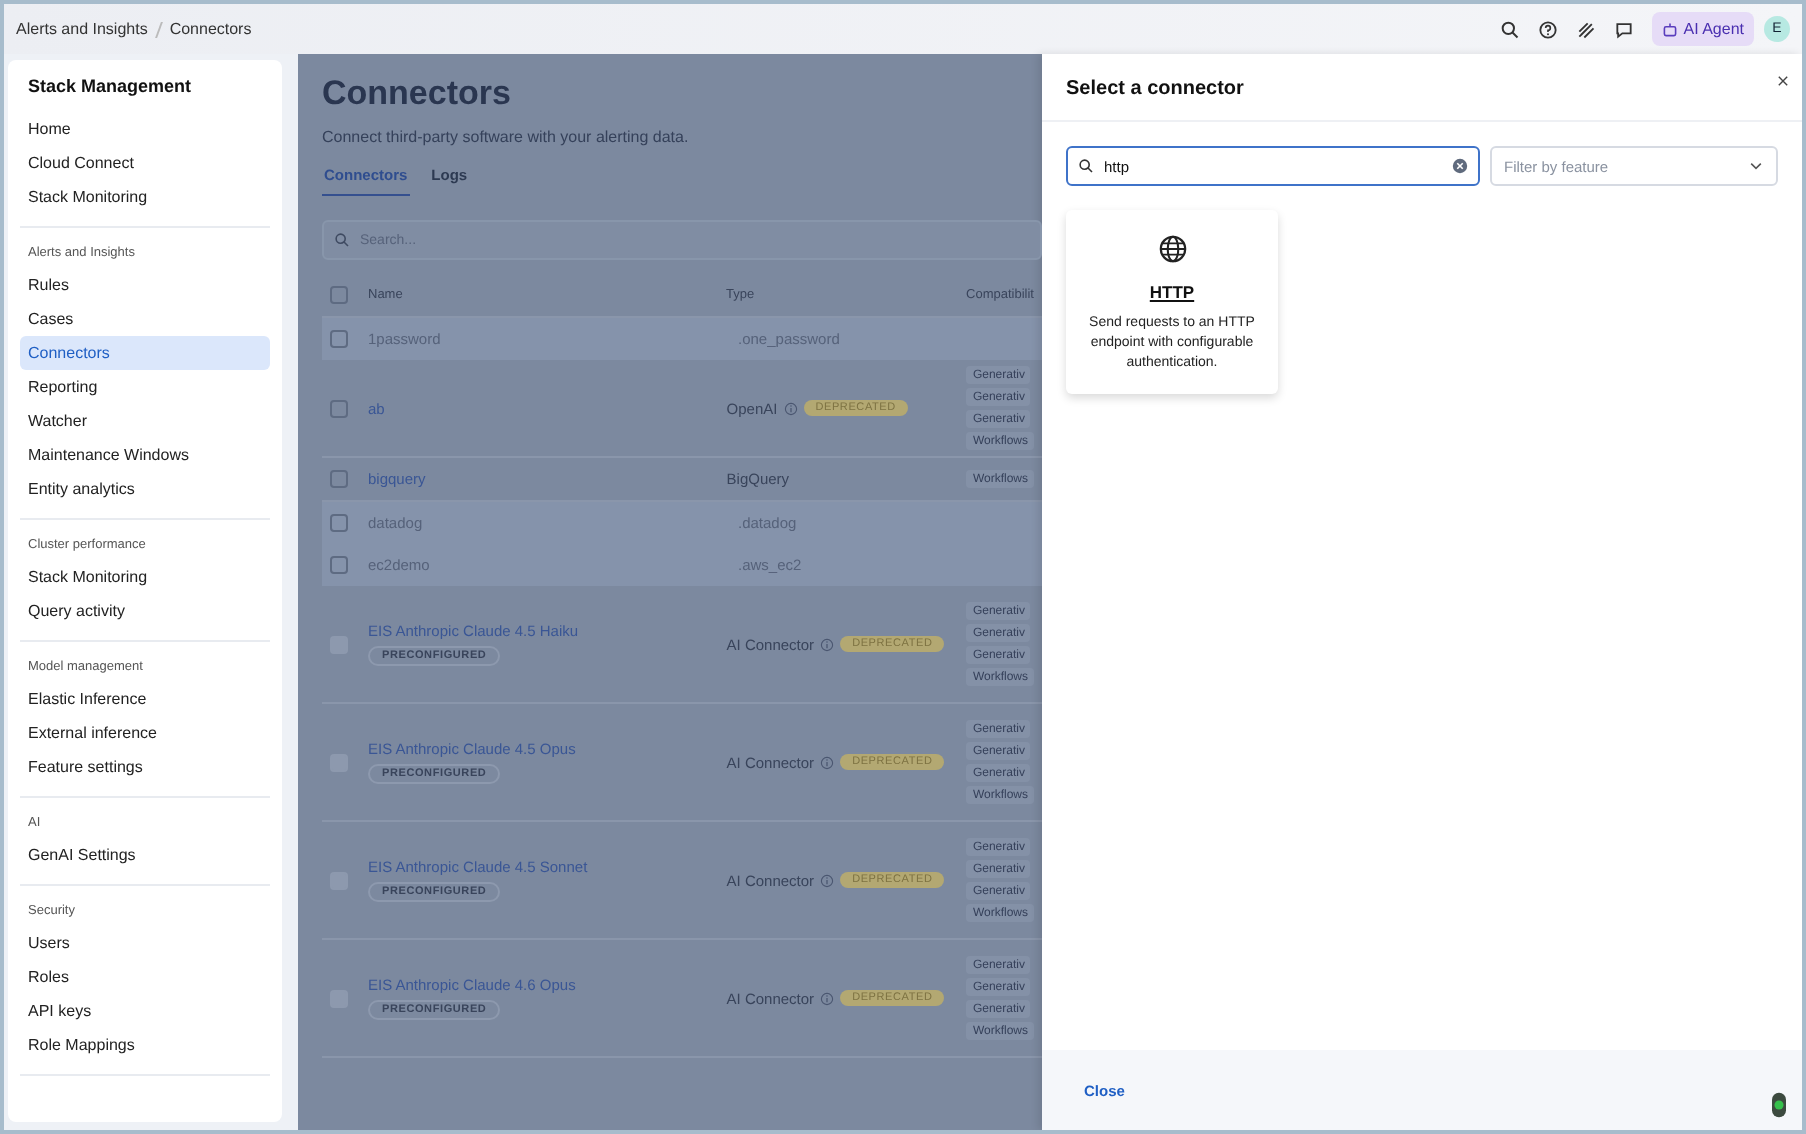  What do you see at coordinates (145, 387) in the screenshot?
I see `sidebar-item: Reporting` at bounding box center [145, 387].